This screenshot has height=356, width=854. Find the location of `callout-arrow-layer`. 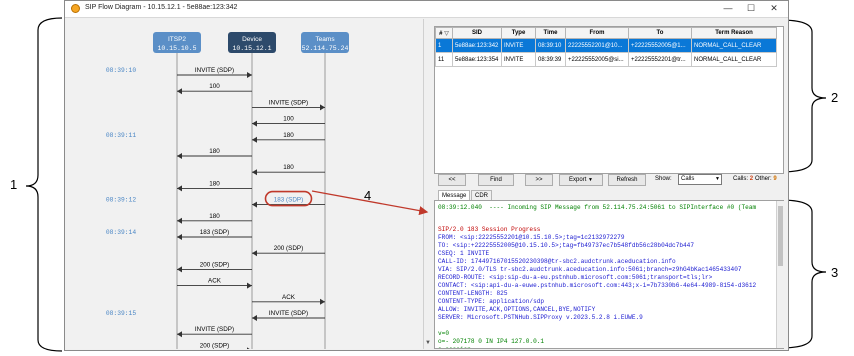

callout-arrow-layer is located at coordinates (370, 203).